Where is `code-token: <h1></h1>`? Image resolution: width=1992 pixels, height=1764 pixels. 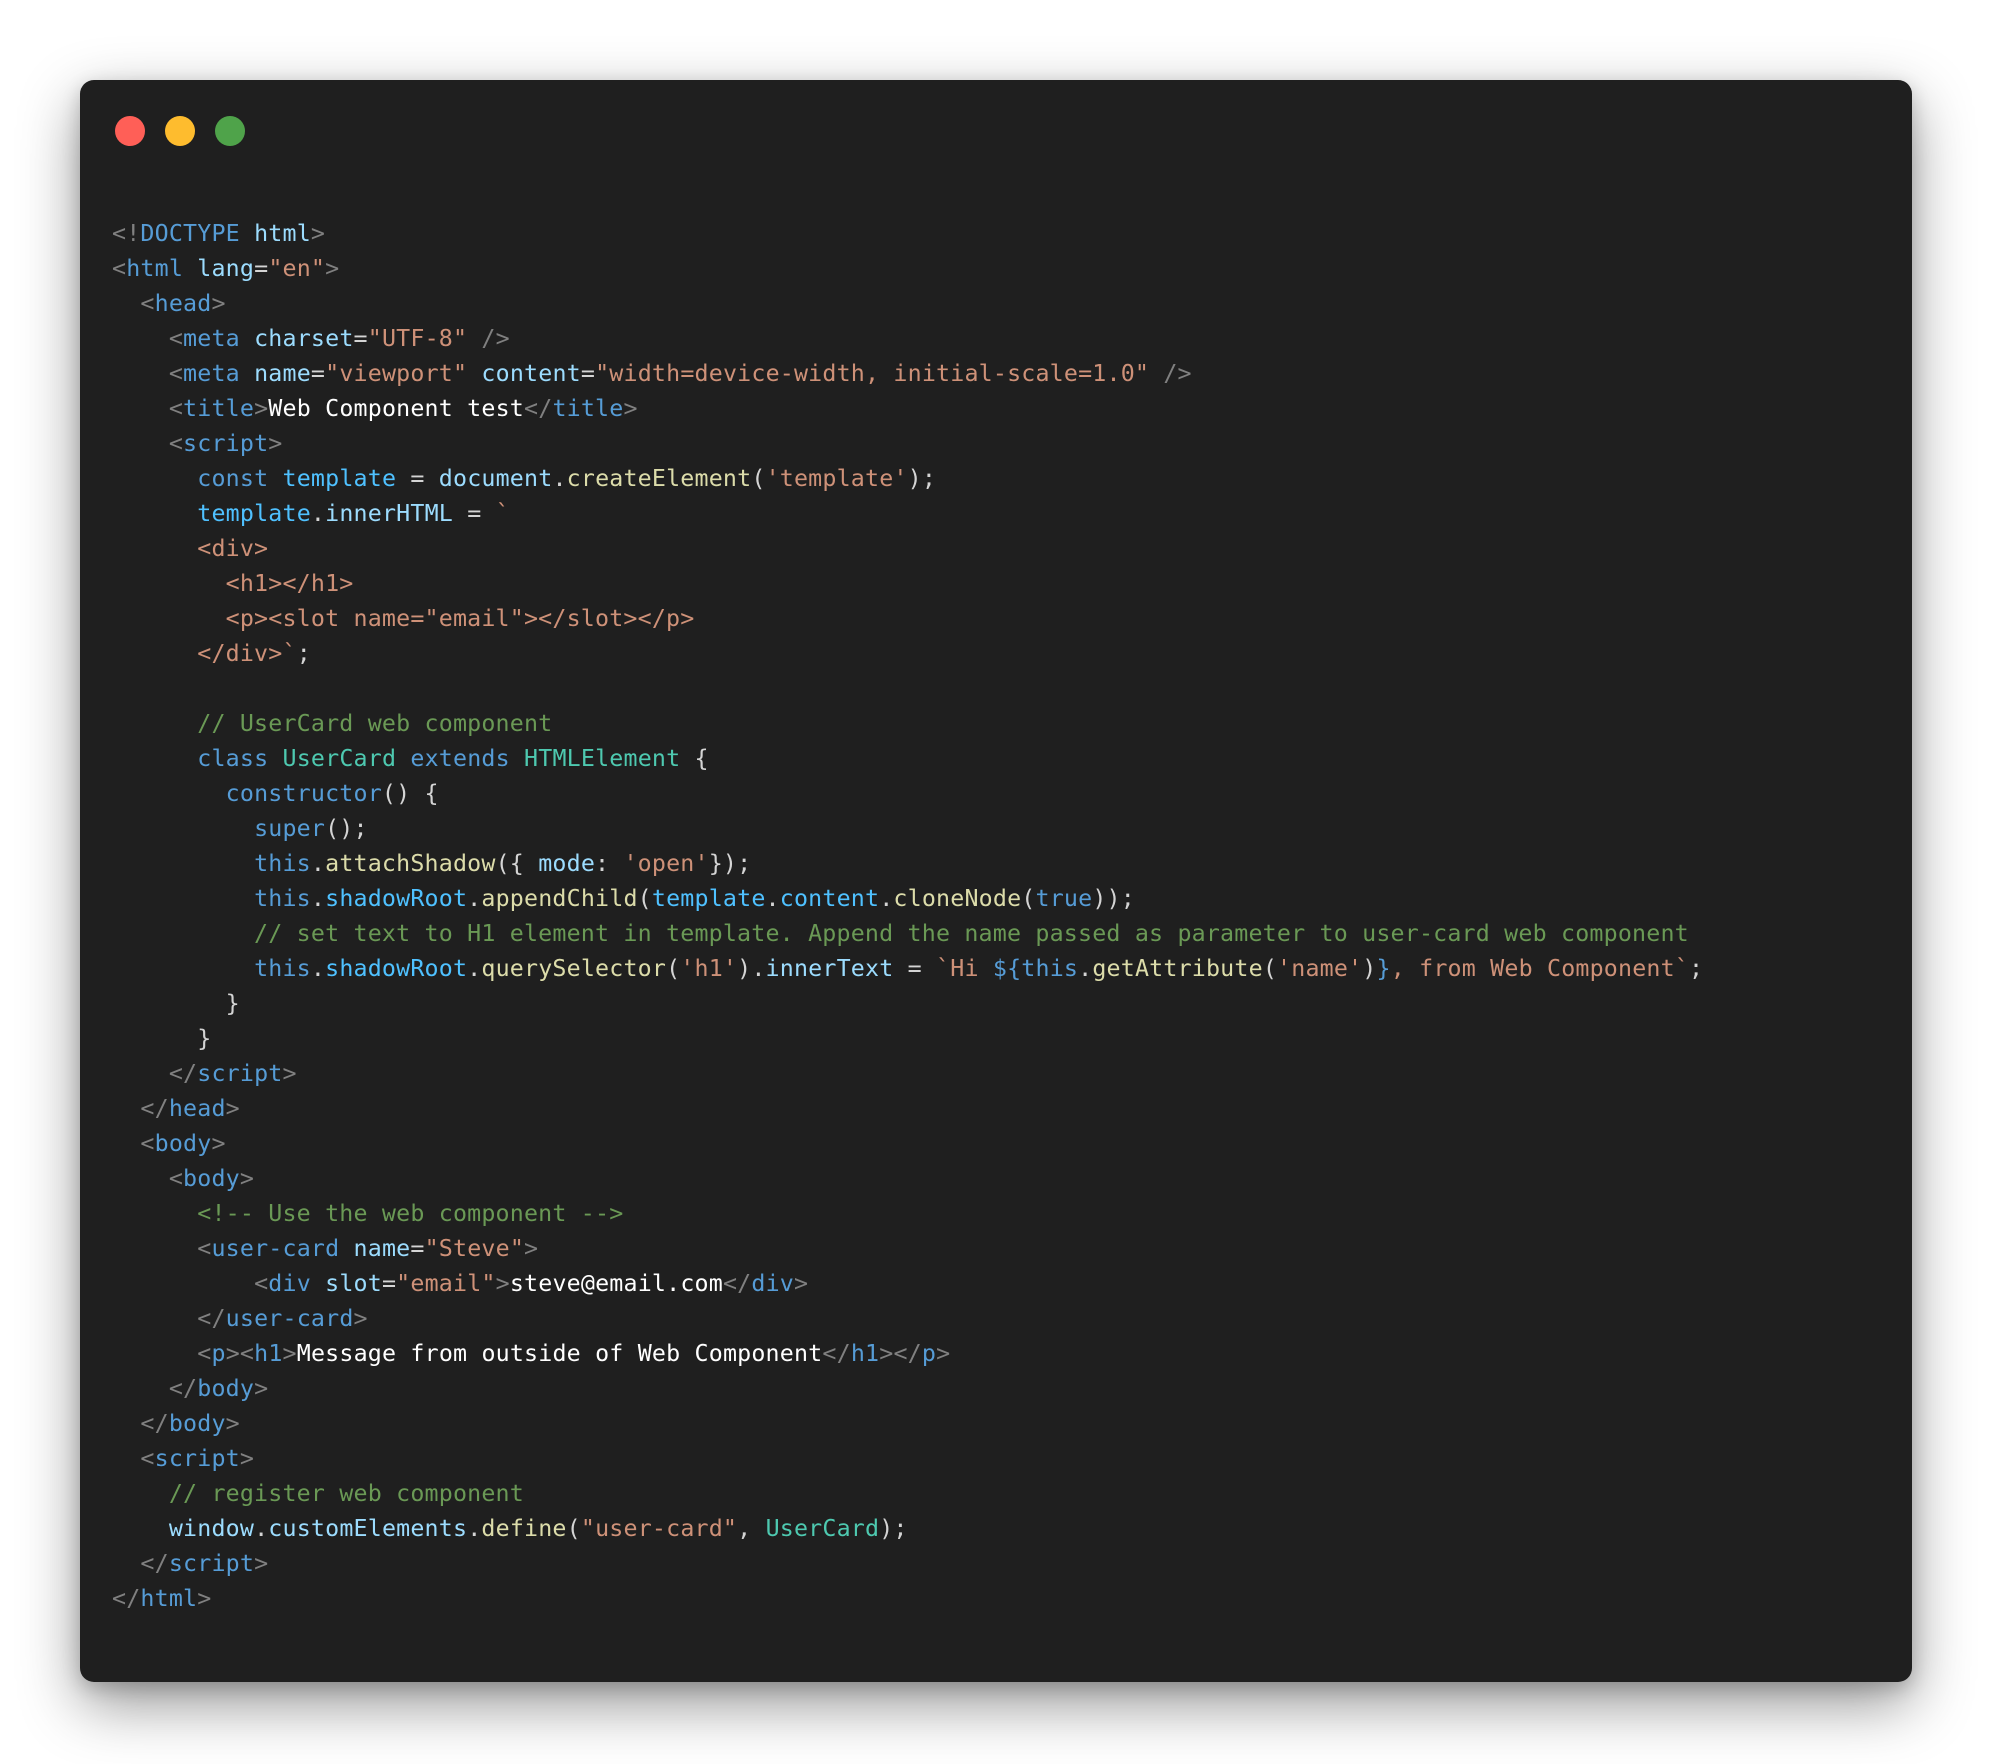 code-token: <h1></h1> is located at coordinates (233, 583).